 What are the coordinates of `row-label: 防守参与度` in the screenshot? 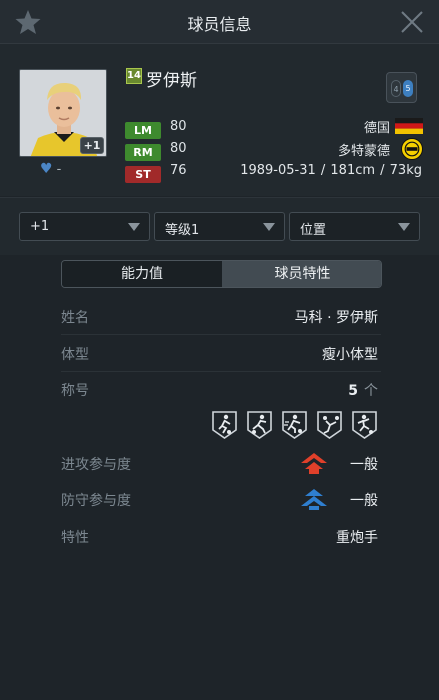 It's located at (96, 501).